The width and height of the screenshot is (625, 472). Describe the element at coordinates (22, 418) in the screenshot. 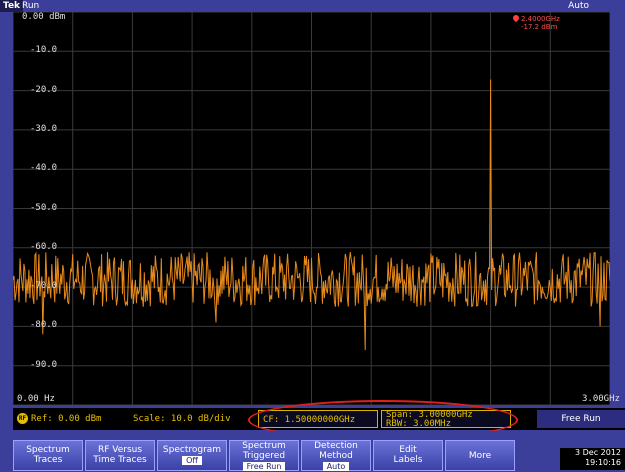

I see `rf-icon: RF` at that location.